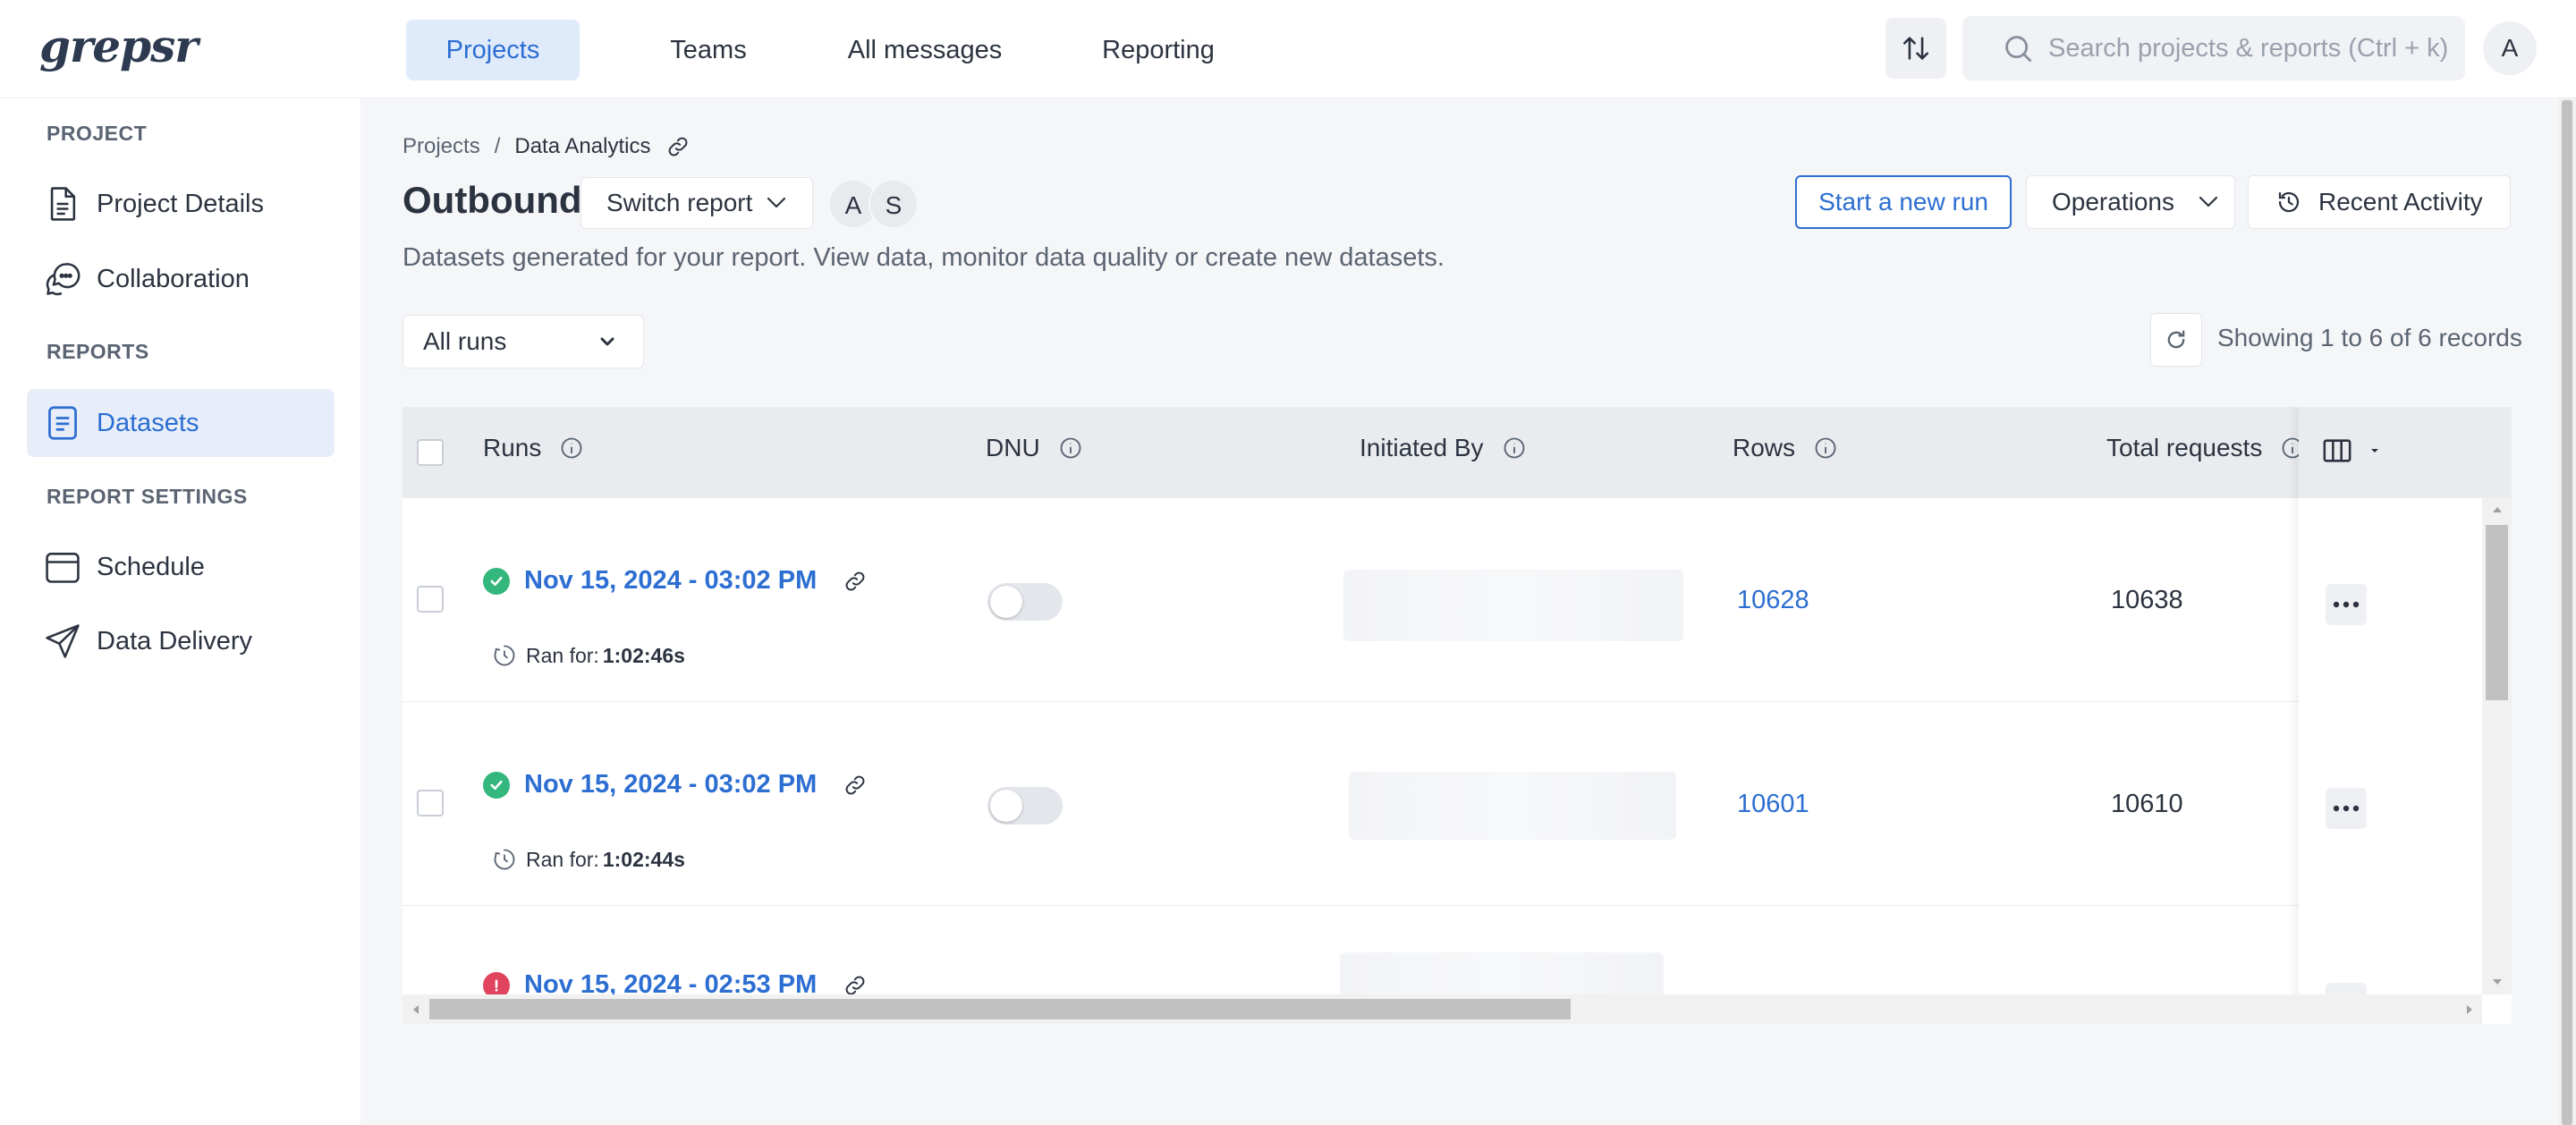 This screenshot has width=2576, height=1125. I want to click on search-input, so click(2249, 48).